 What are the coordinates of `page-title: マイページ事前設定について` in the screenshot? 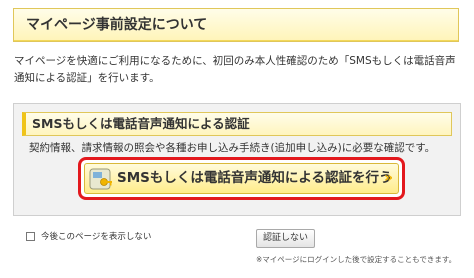 It's located at (117, 25).